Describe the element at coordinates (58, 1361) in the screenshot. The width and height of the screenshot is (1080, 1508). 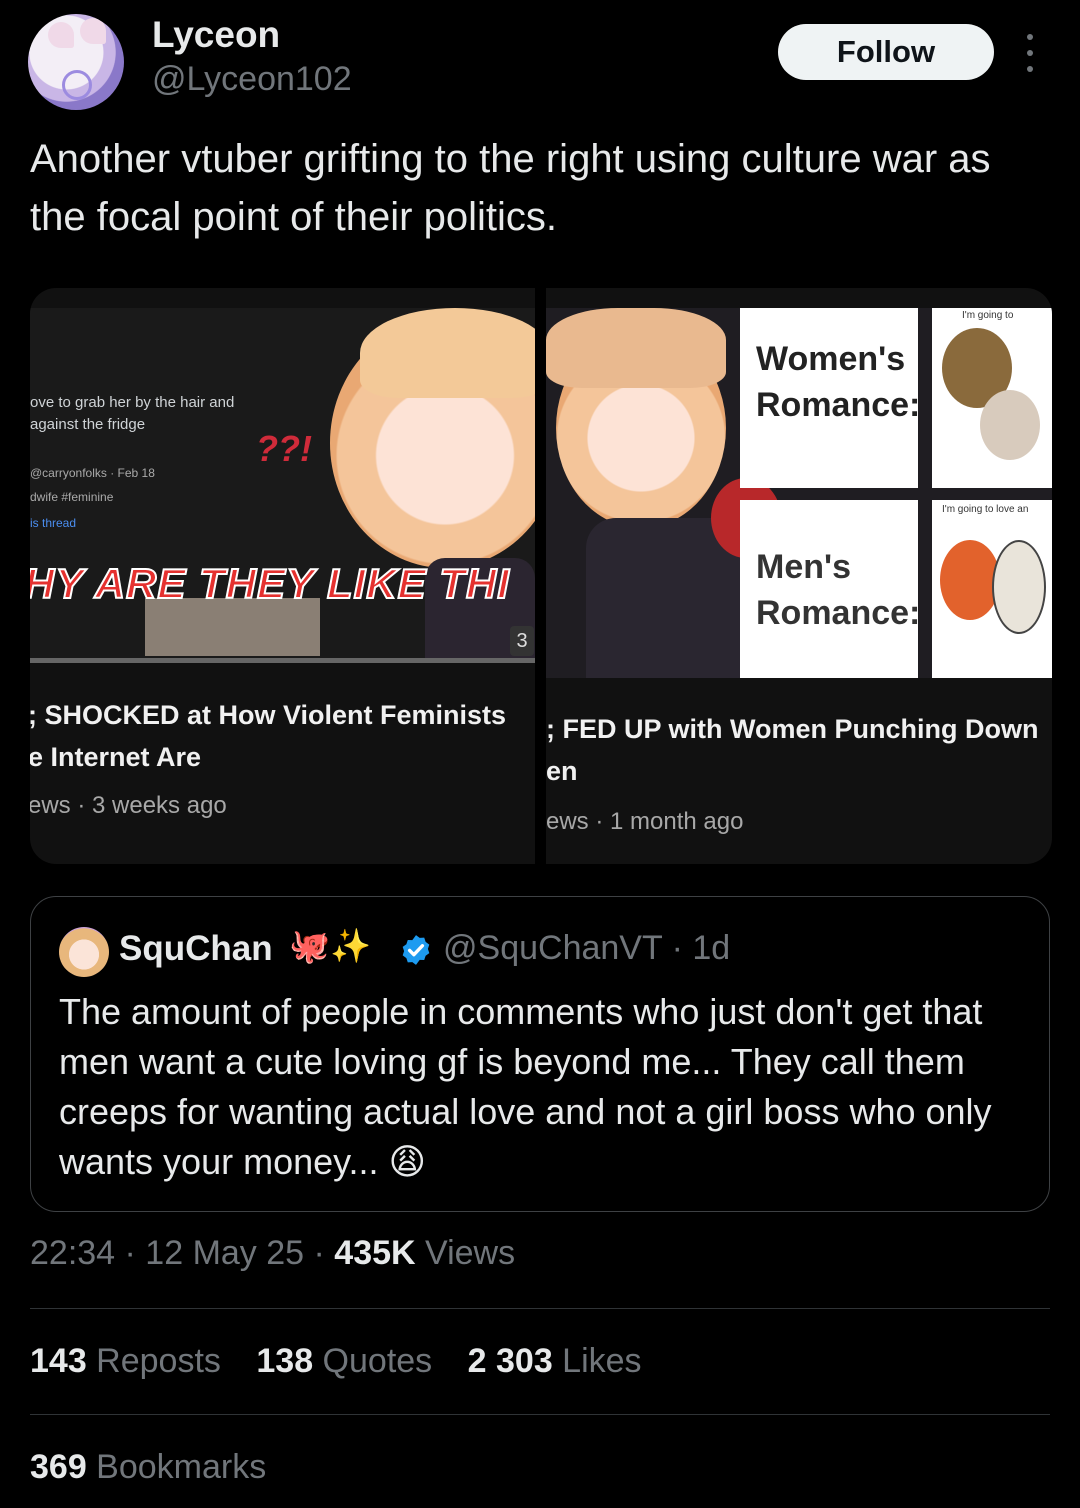
I see `reposts-count: 143` at that location.